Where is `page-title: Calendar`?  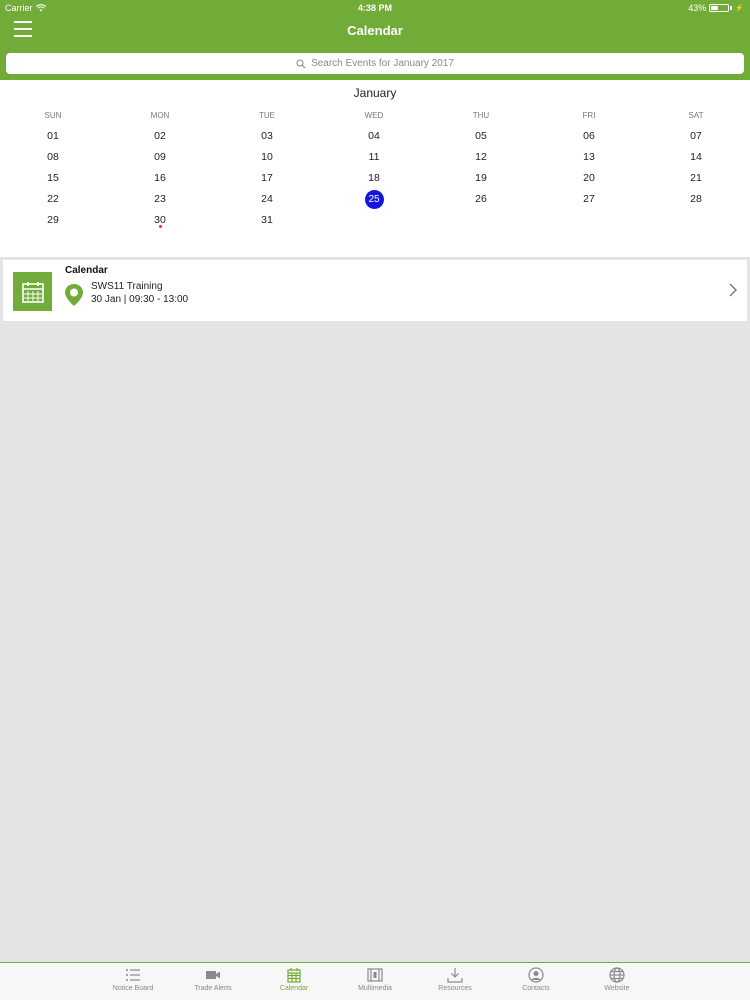
page-title: Calendar is located at coordinates (375, 30).